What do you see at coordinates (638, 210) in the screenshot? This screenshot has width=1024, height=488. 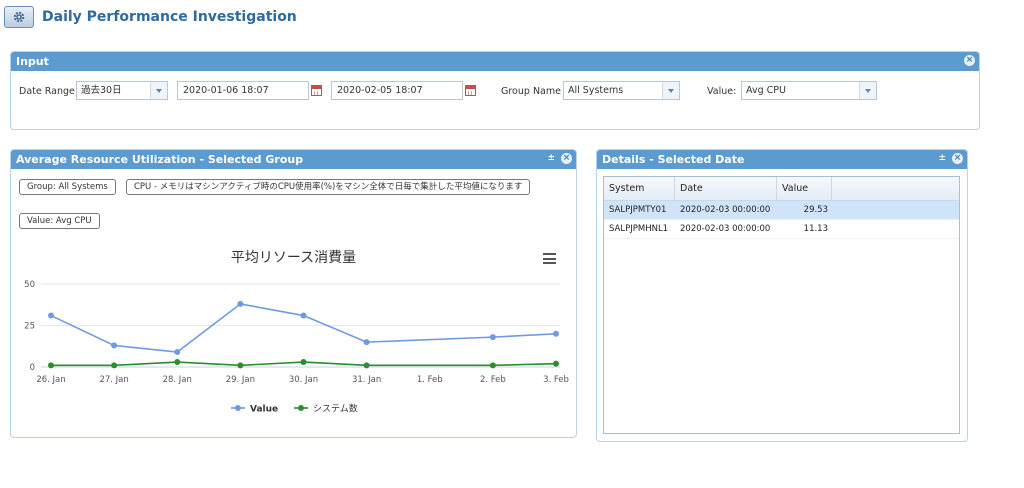 I see `cell-system: SALPJPMTY01` at bounding box center [638, 210].